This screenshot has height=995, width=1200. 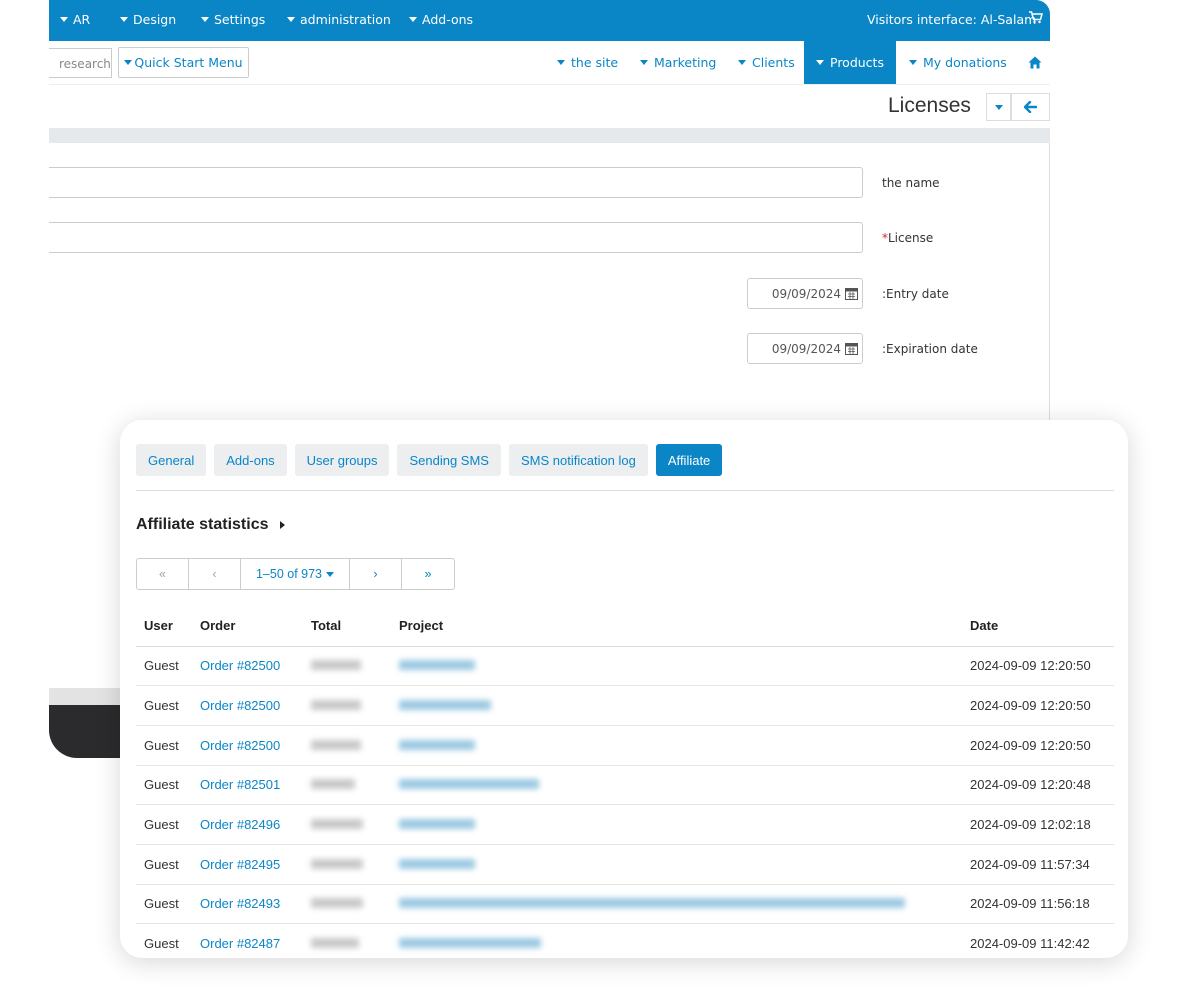 What do you see at coordinates (75, 19) in the screenshot?
I see `menu-ar: AR` at bounding box center [75, 19].